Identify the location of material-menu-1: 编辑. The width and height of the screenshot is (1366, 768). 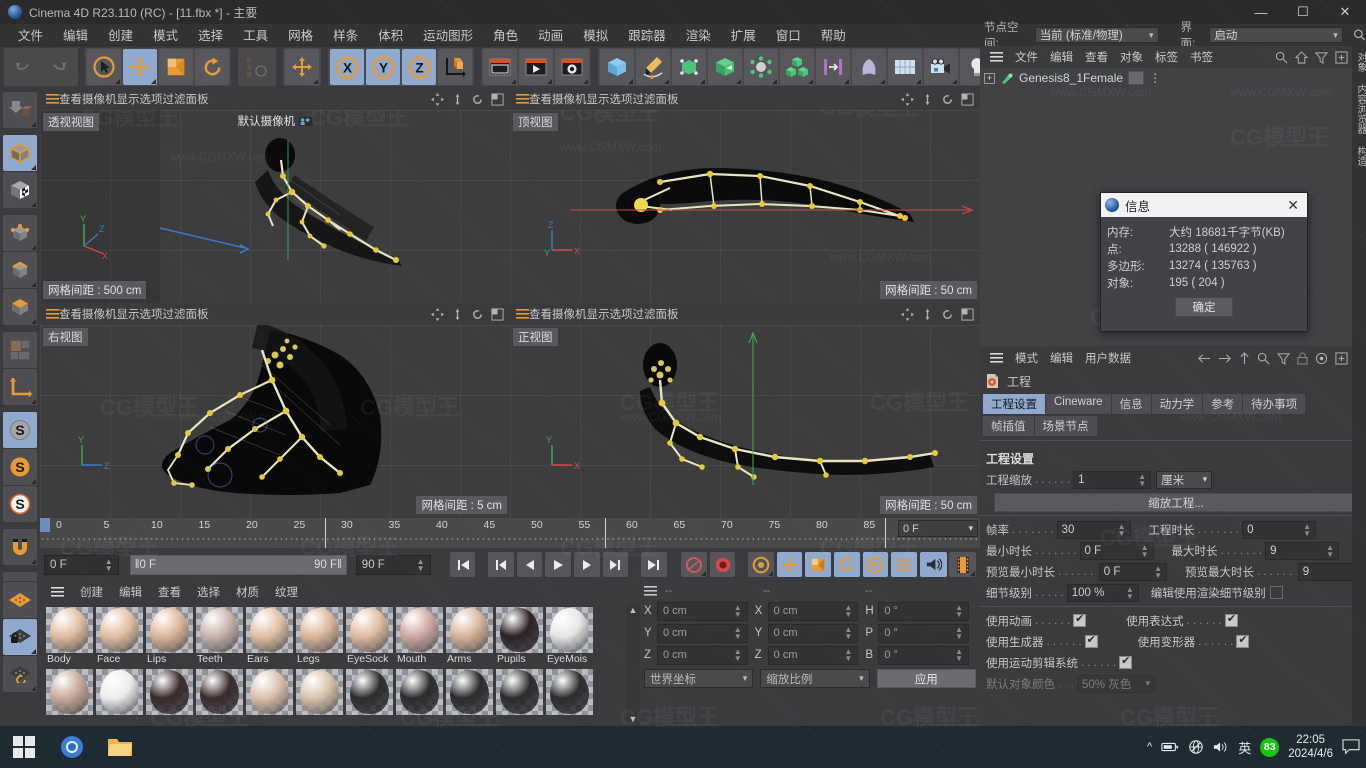
(130, 592).